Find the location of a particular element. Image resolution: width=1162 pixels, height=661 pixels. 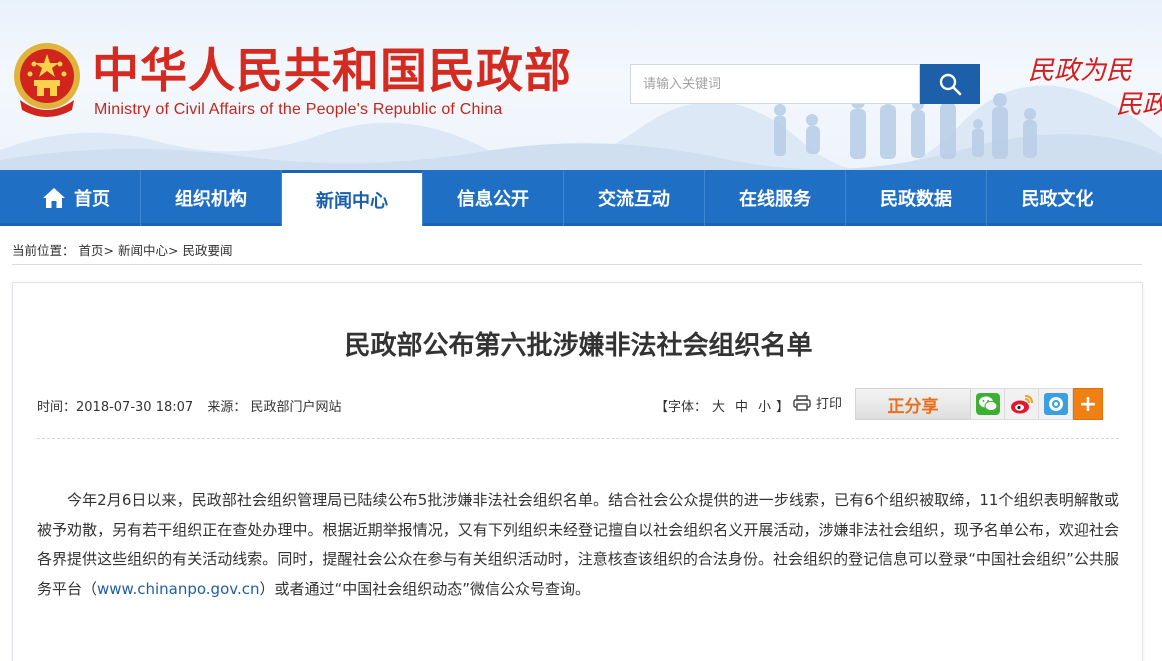

slogan-line-1: 民政为民 is located at coordinates (1080, 71).